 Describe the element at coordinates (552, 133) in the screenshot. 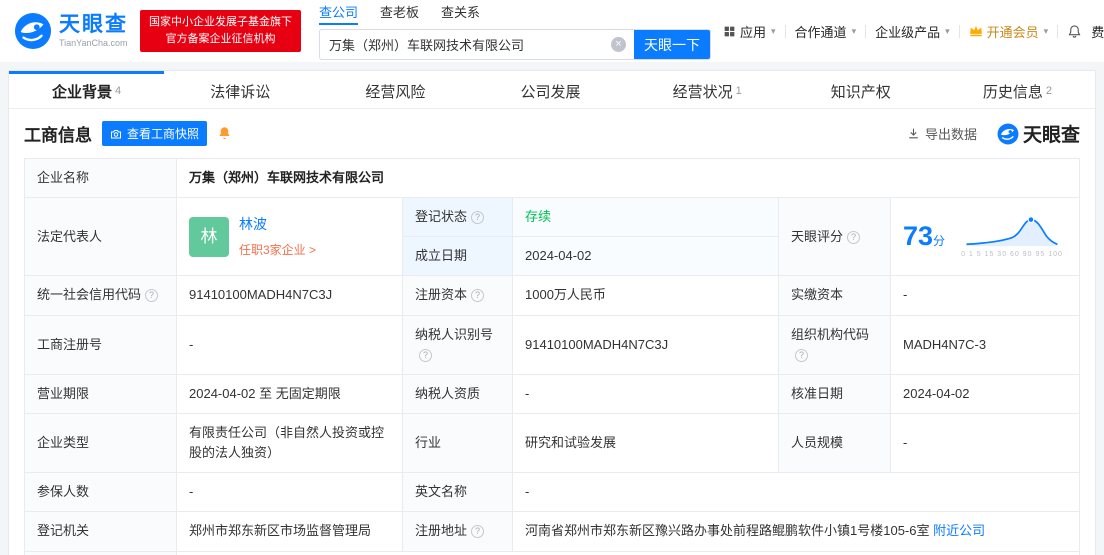

I see `business-info-header: 工商信息 查看工商快照 导出数据 天眼查` at that location.